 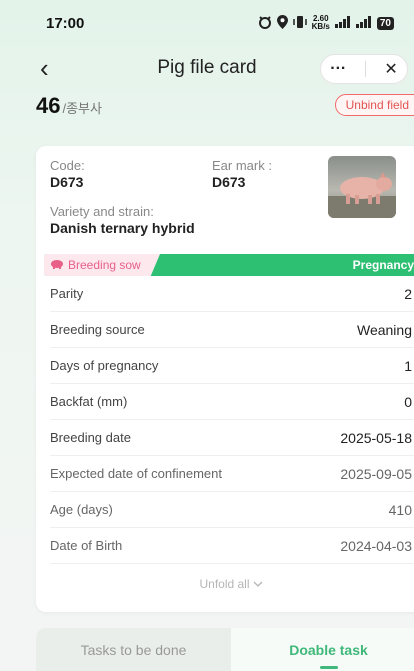 I want to click on row-label: Age (days), so click(x=81, y=509).